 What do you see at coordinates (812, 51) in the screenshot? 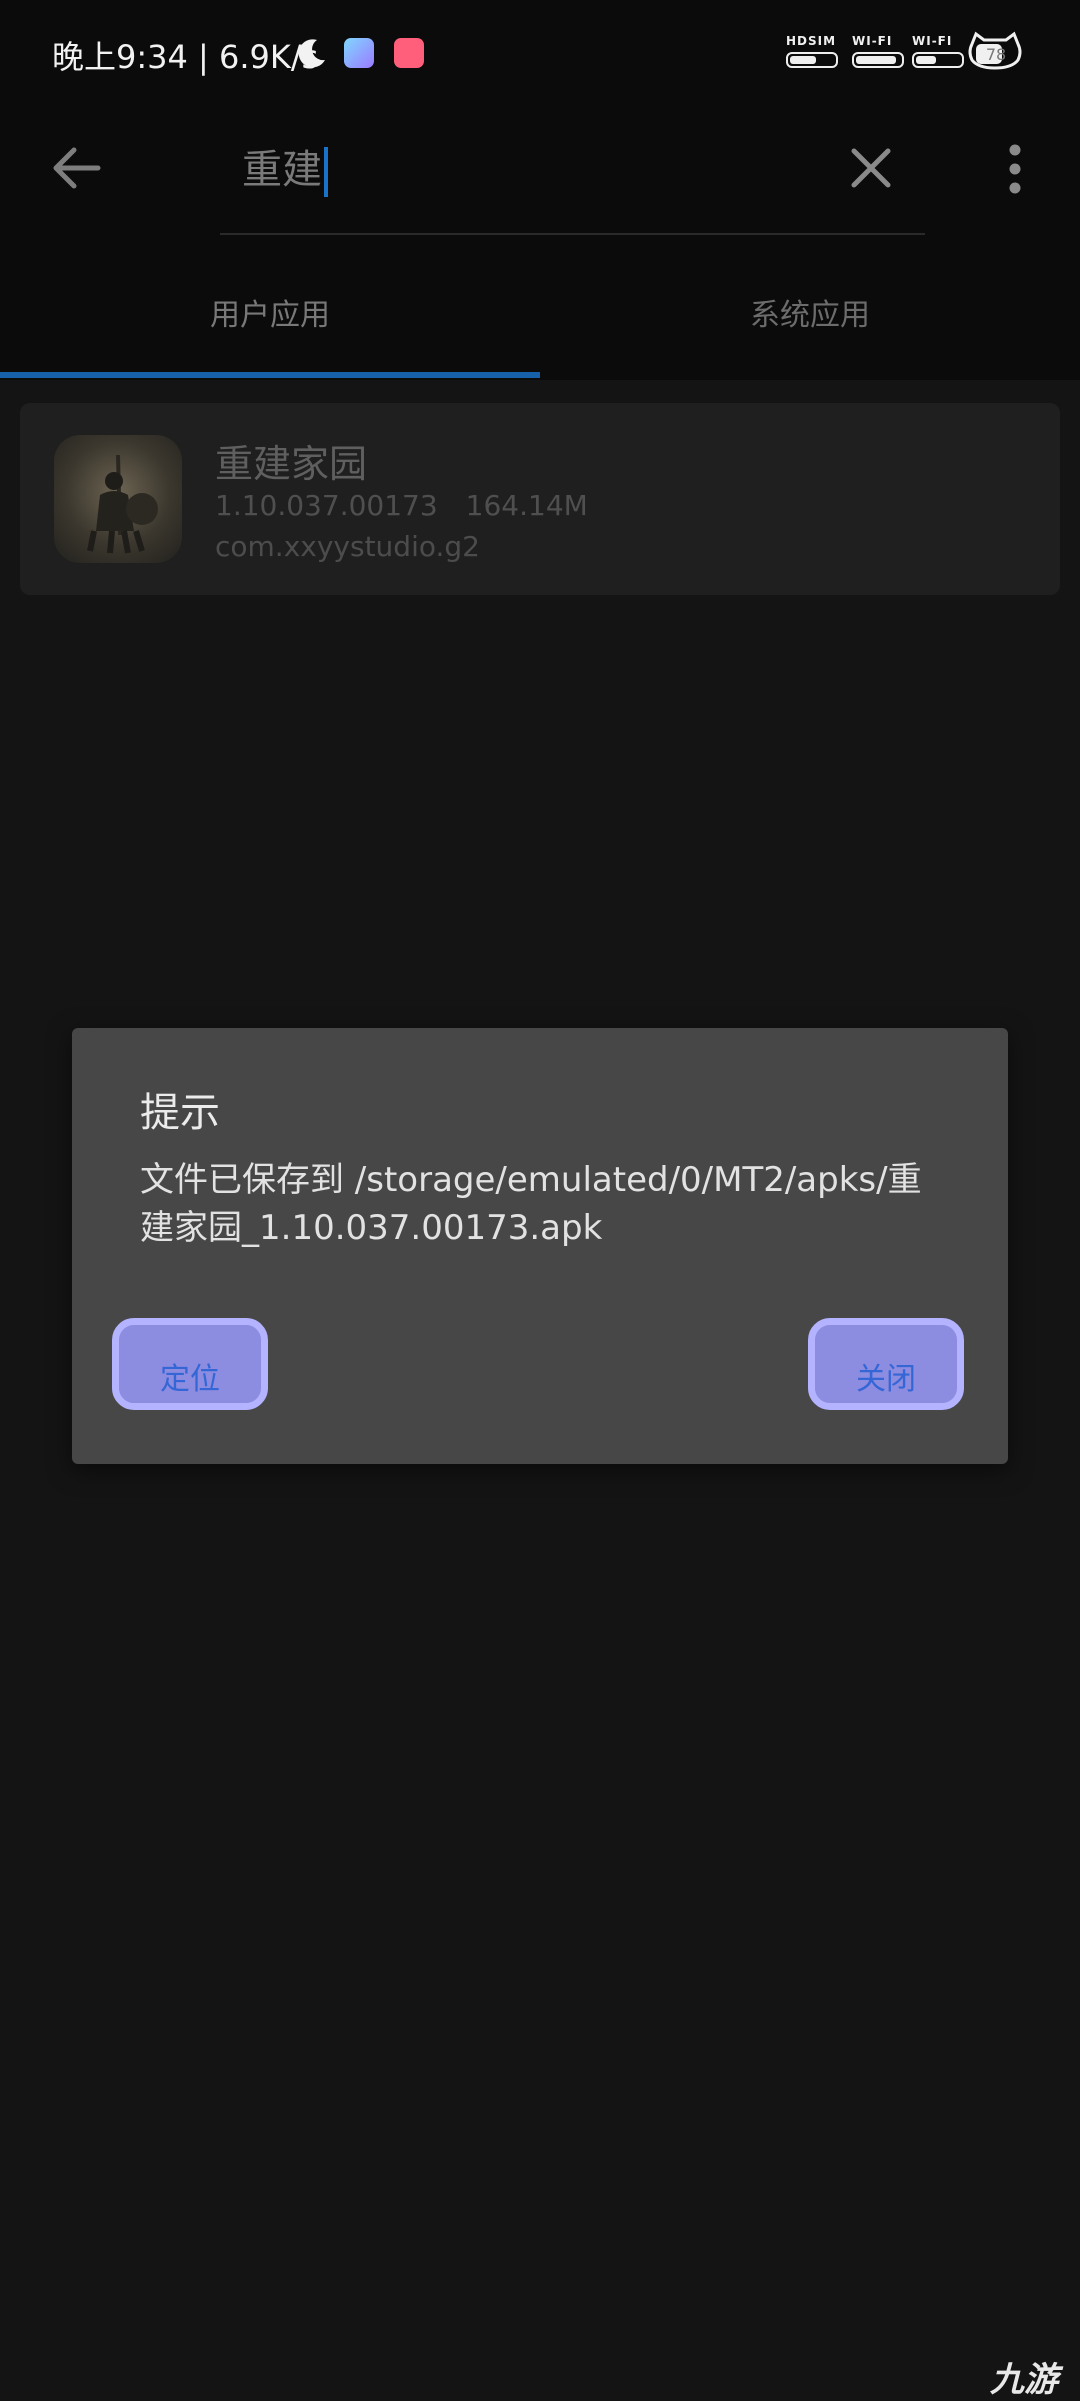
I see `sim-signal-icon: HDSIM` at bounding box center [812, 51].